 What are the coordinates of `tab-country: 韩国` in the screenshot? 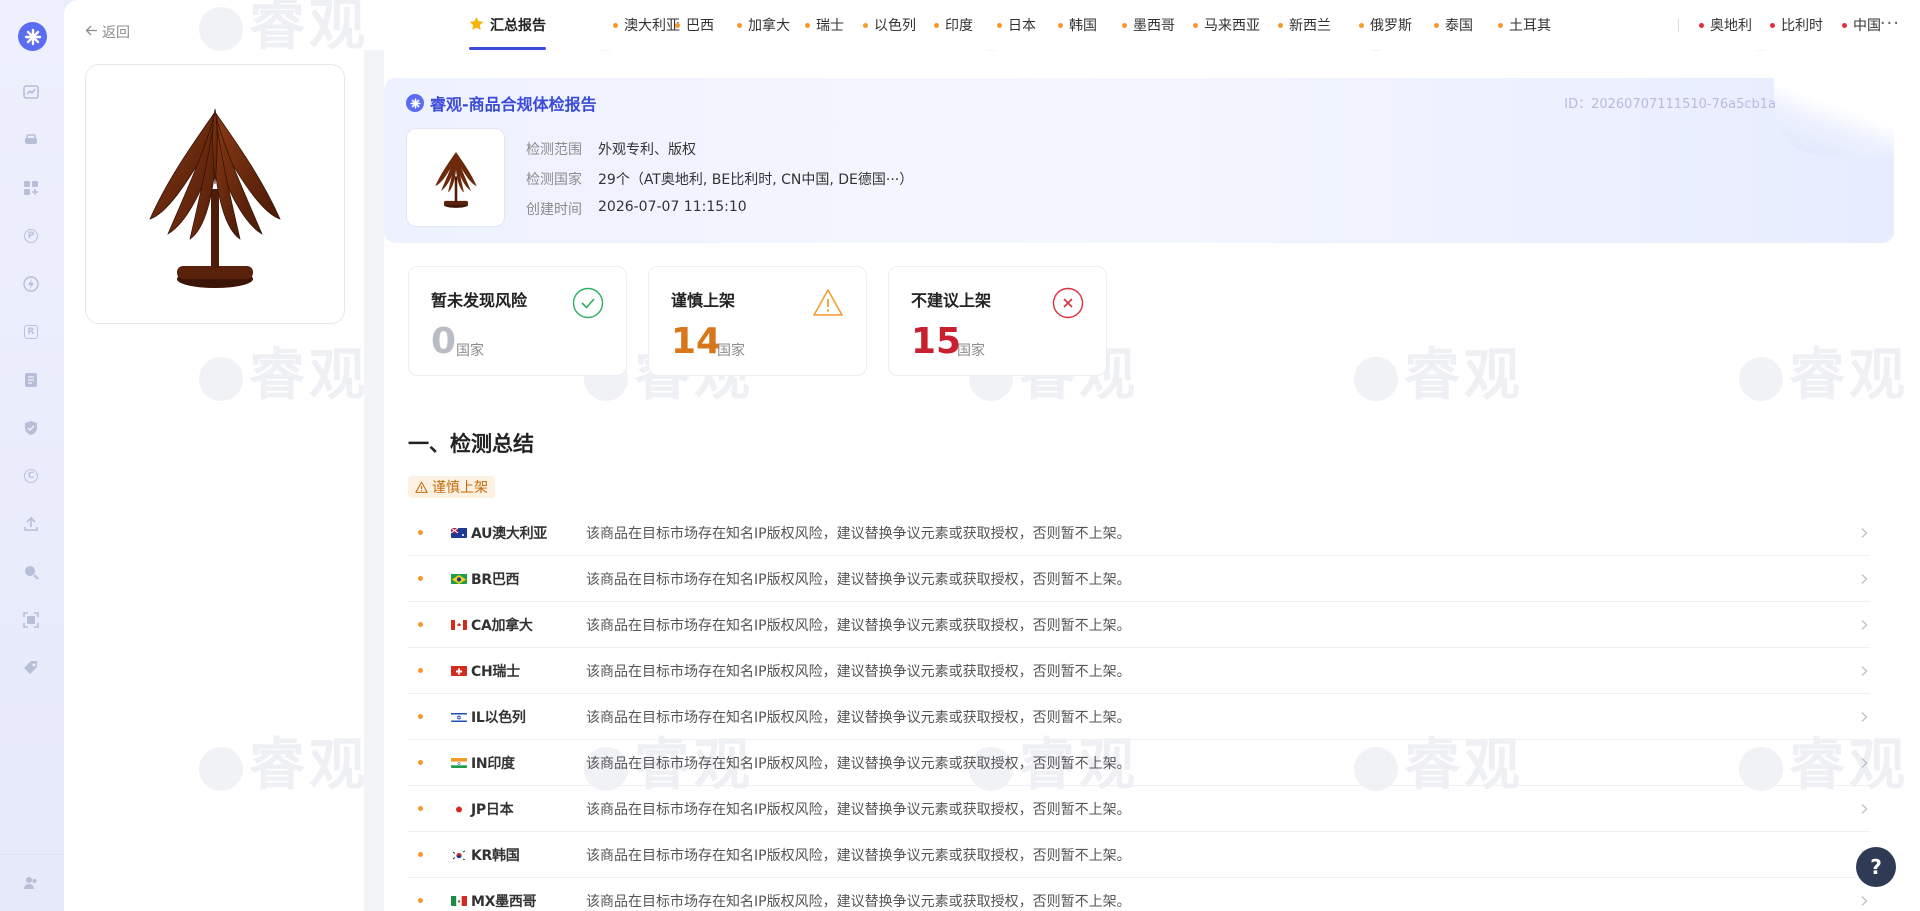 It's located at (1077, 25).